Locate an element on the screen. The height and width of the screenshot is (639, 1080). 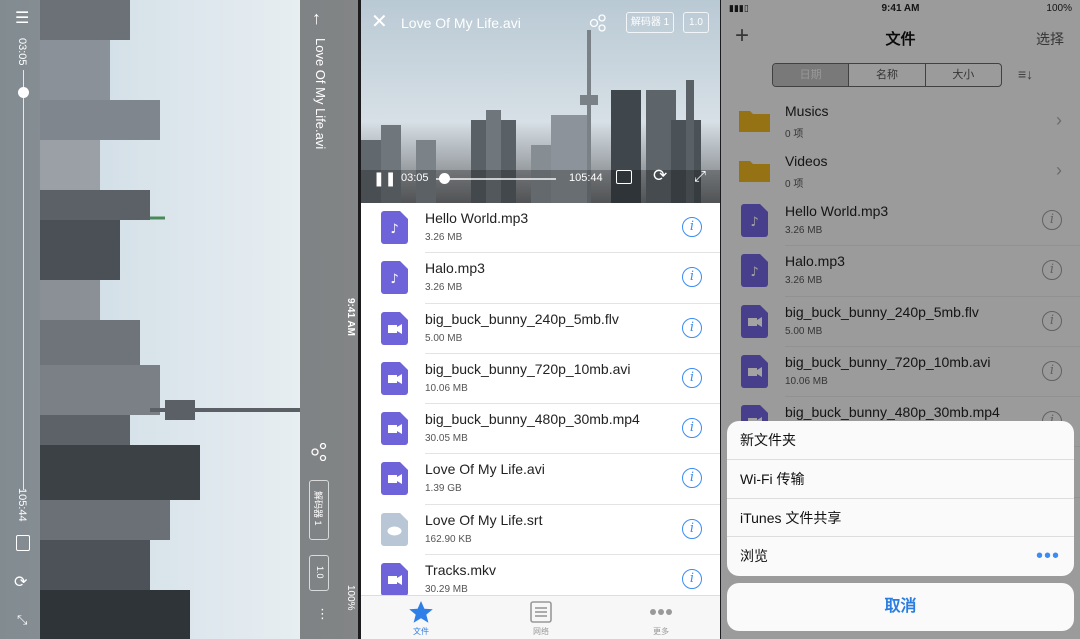
close-icon: ✕ is located at coordinates (379, 22).